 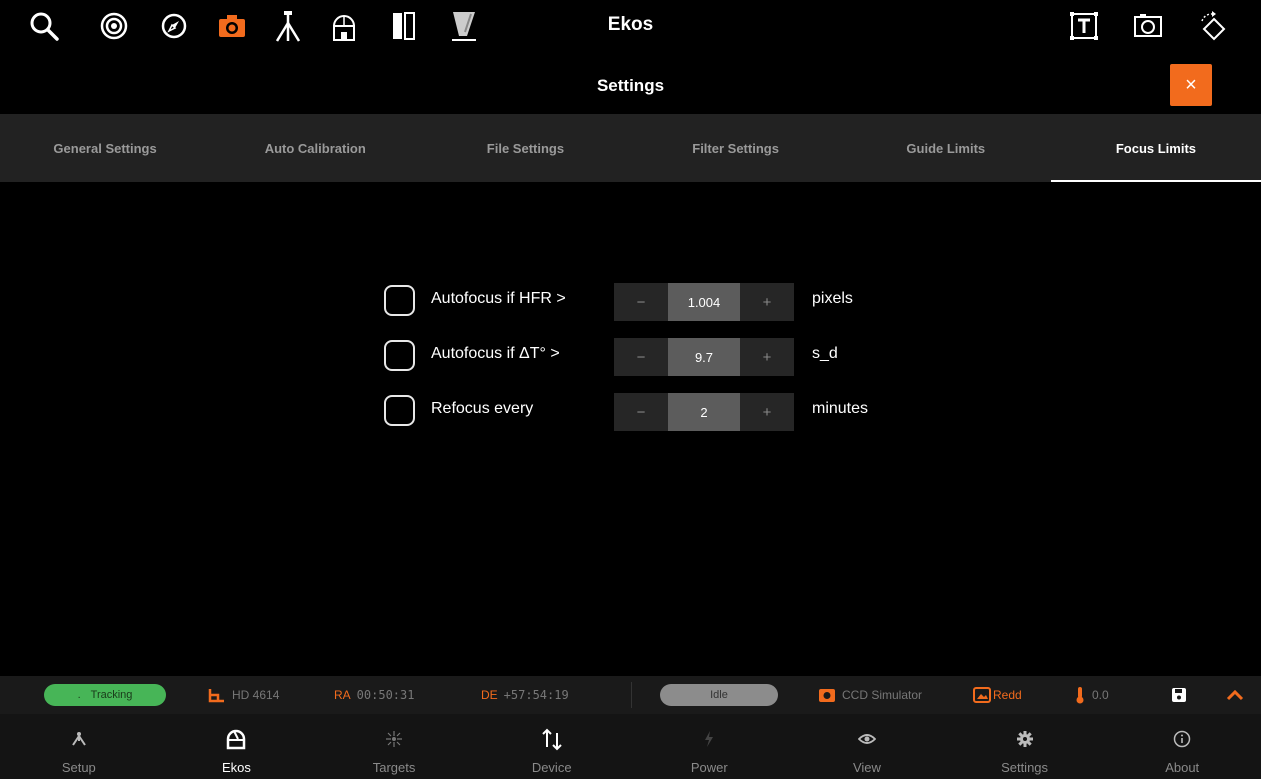 I want to click on temp-value-field: 9.7, so click(x=704, y=357).